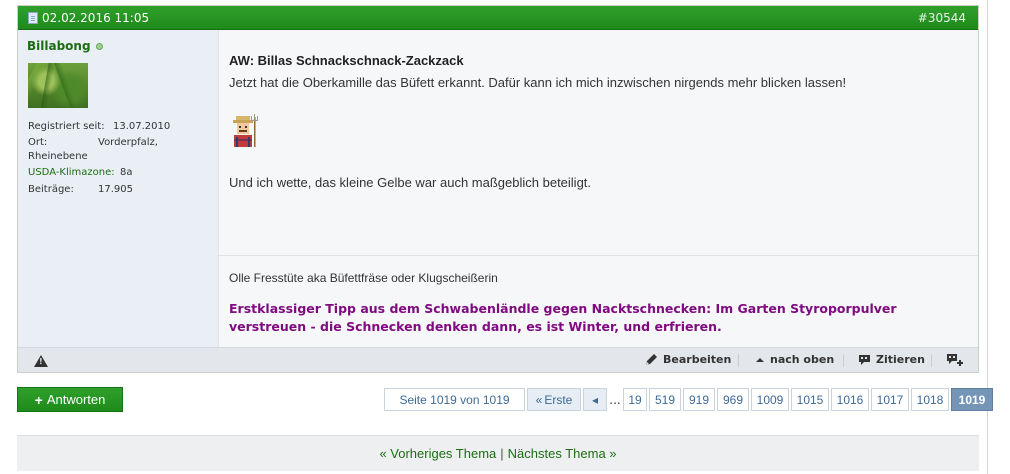 The image size is (1010, 474). What do you see at coordinates (562, 453) in the screenshot?
I see `next-thread-link: Nächstes Thema »` at bounding box center [562, 453].